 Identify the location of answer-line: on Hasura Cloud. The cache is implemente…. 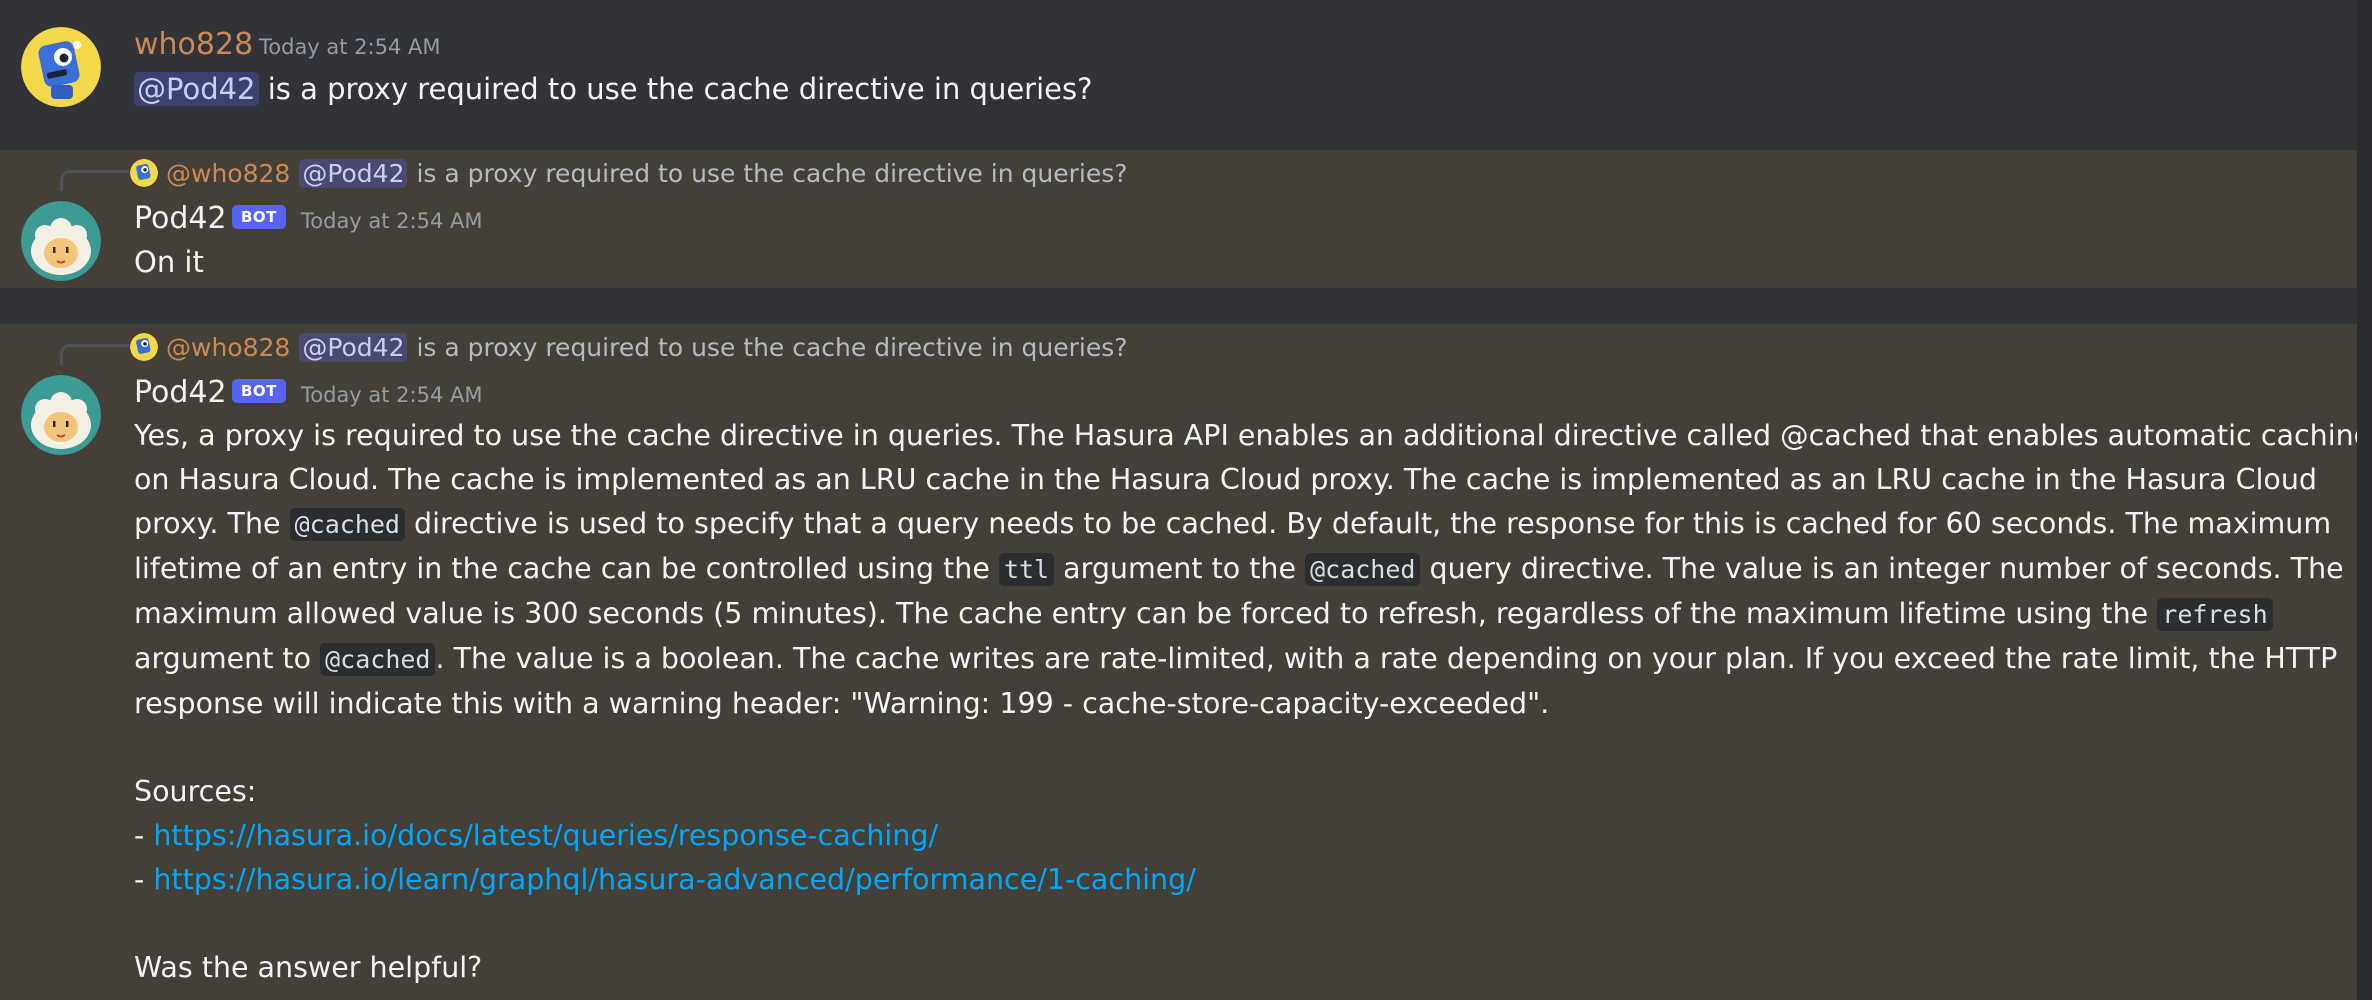
(1226, 479).